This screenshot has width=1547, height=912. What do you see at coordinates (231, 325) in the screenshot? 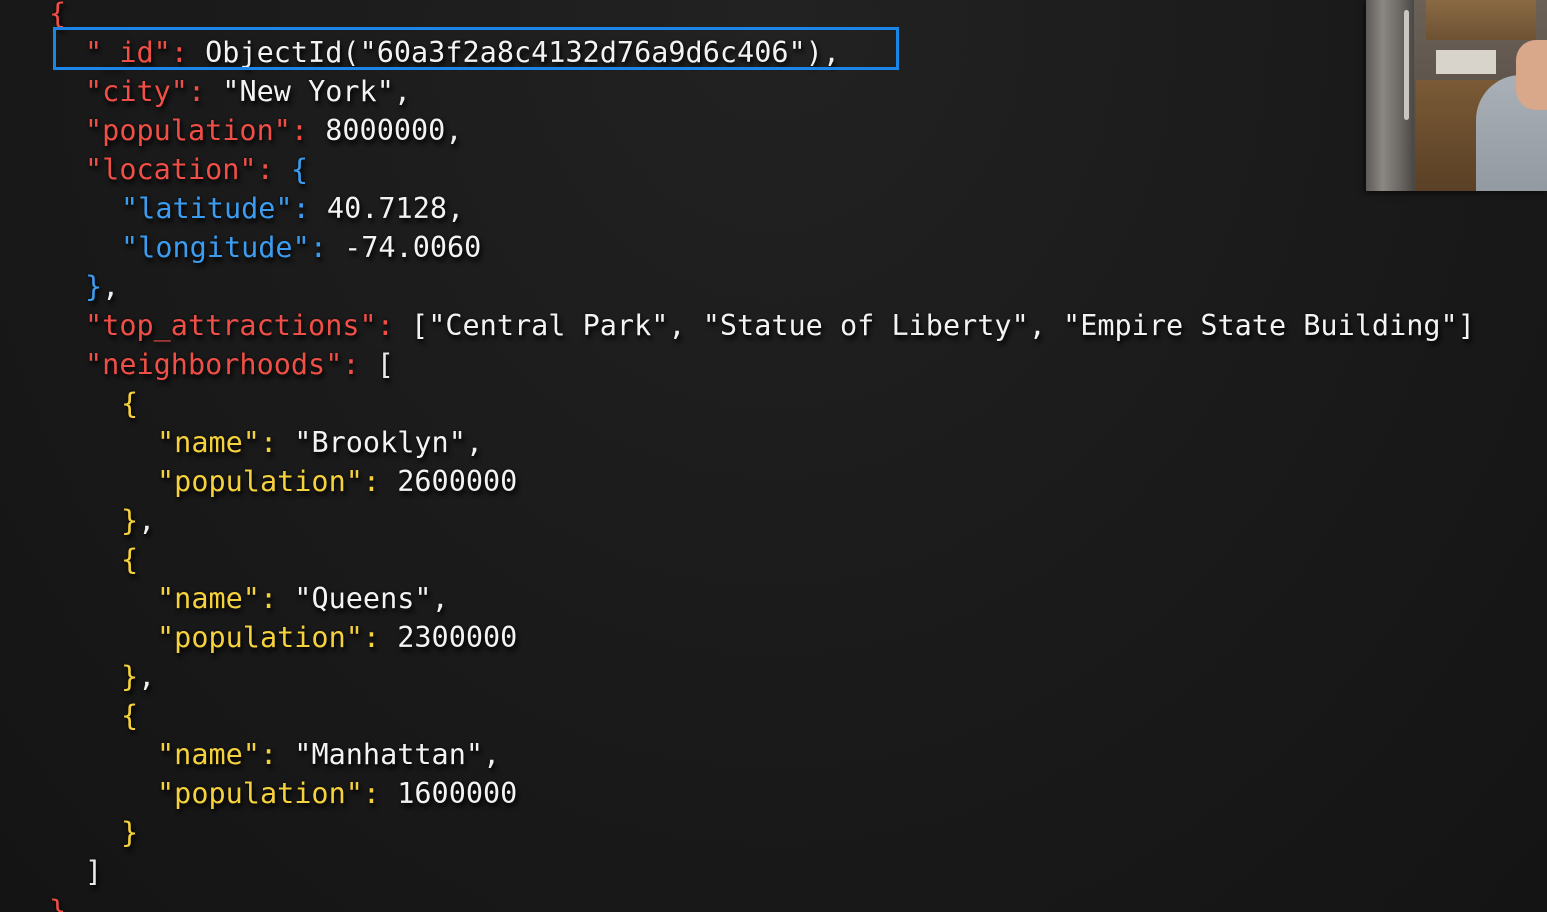
I see `code-token: "top_attractions"` at bounding box center [231, 325].